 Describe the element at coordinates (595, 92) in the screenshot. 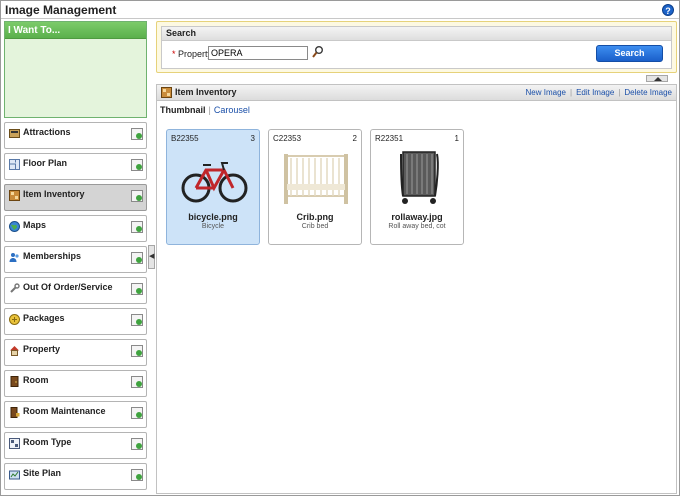

I see `edit-image-link: Edit Image` at that location.